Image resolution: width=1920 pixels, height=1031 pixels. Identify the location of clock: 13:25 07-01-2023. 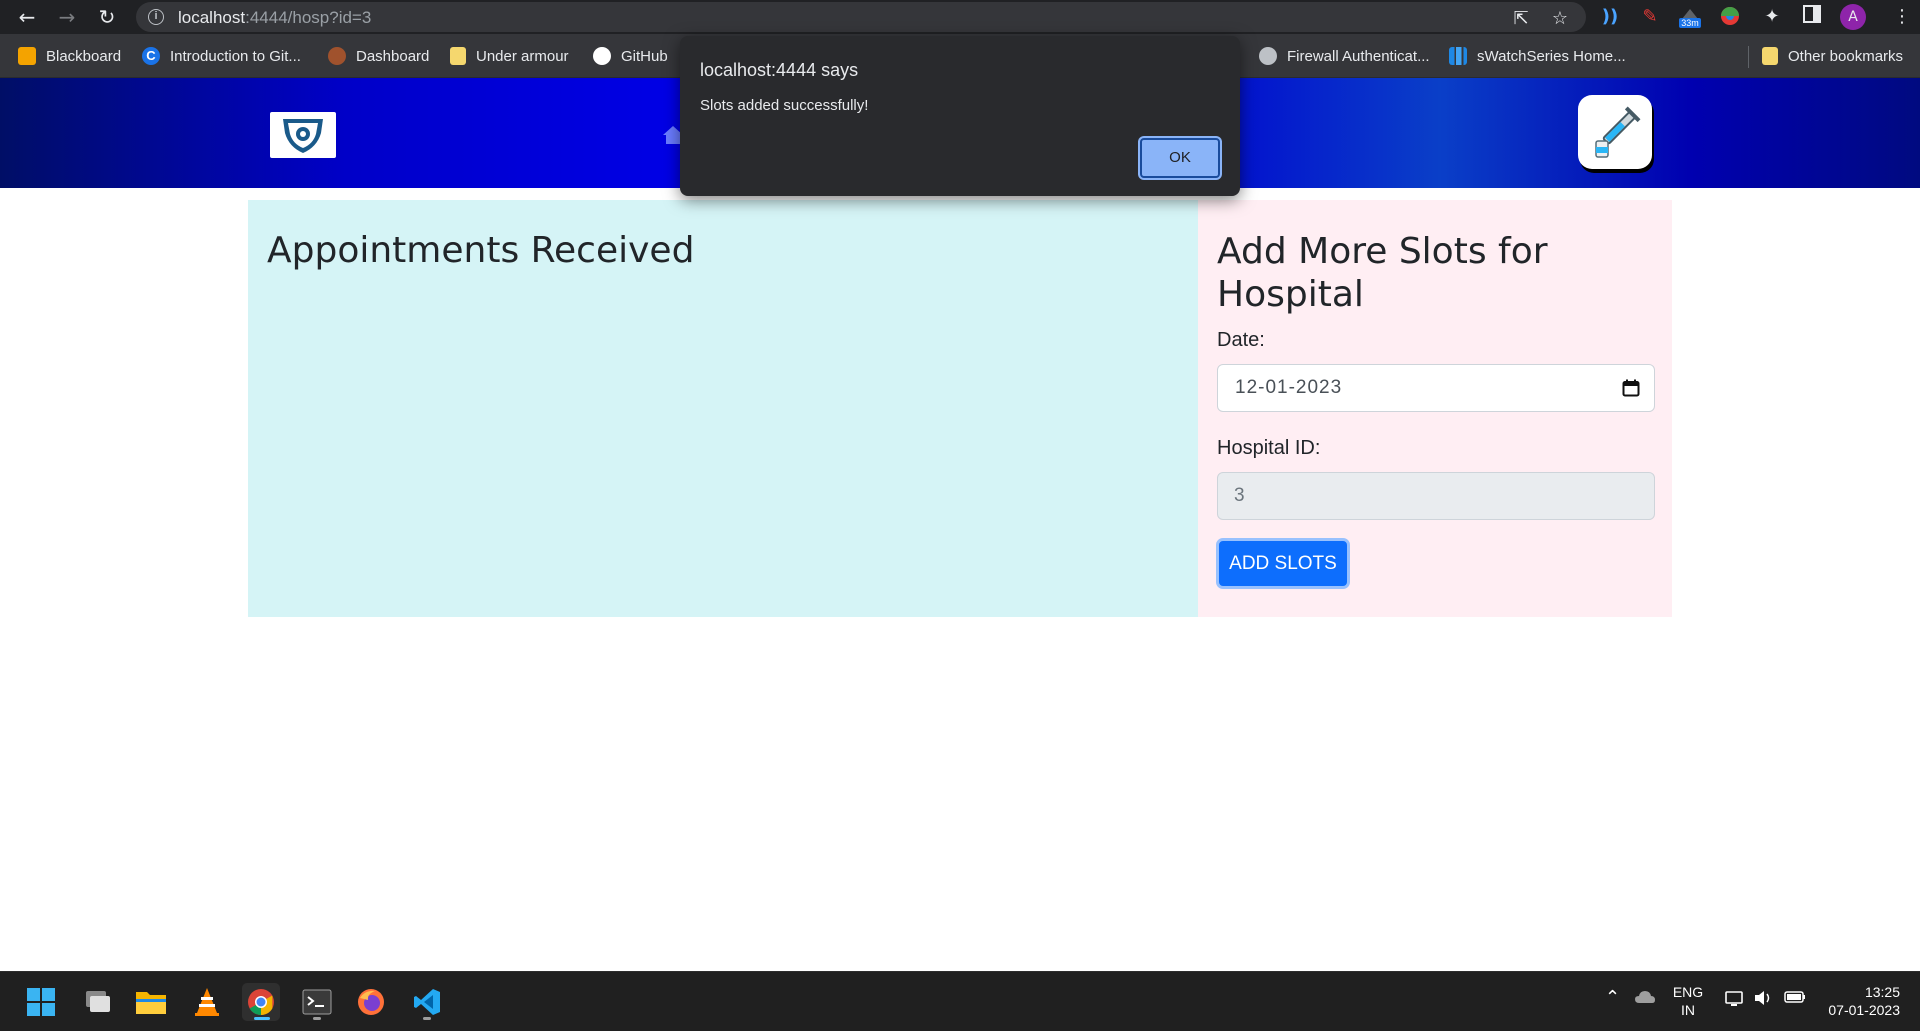
(1860, 1001).